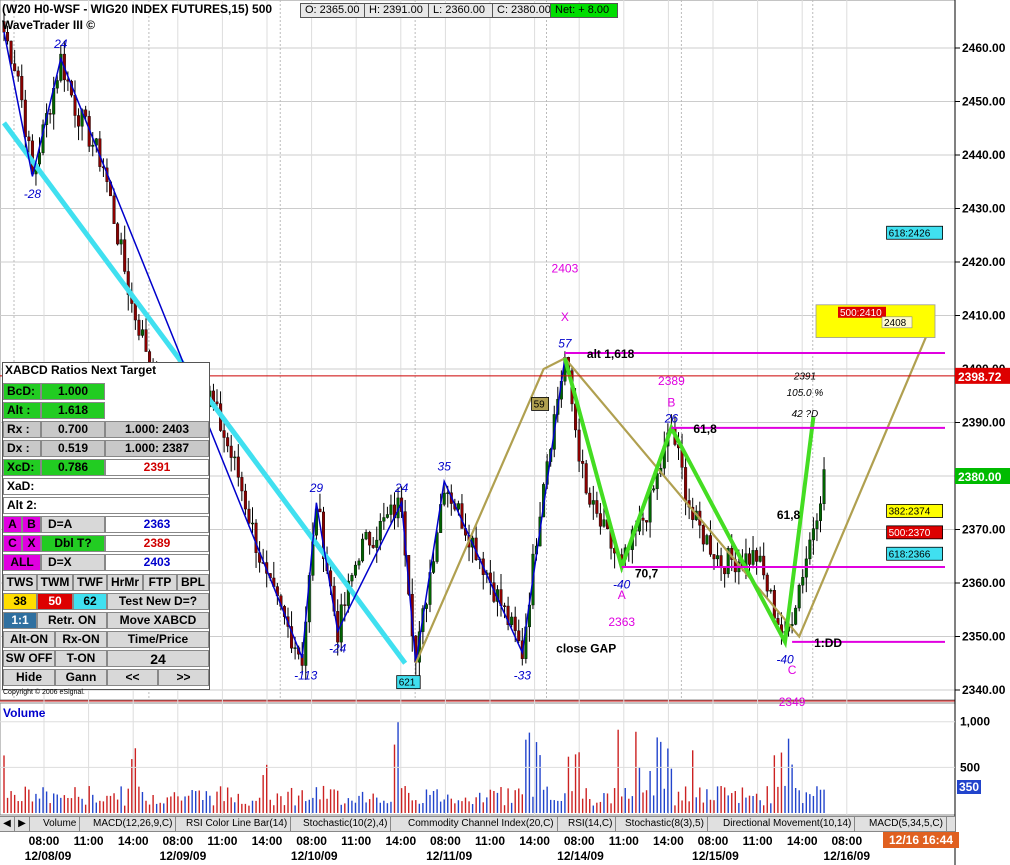  Describe the element at coordinates (20, 582) in the screenshot. I see `tws-button: TWS` at that location.